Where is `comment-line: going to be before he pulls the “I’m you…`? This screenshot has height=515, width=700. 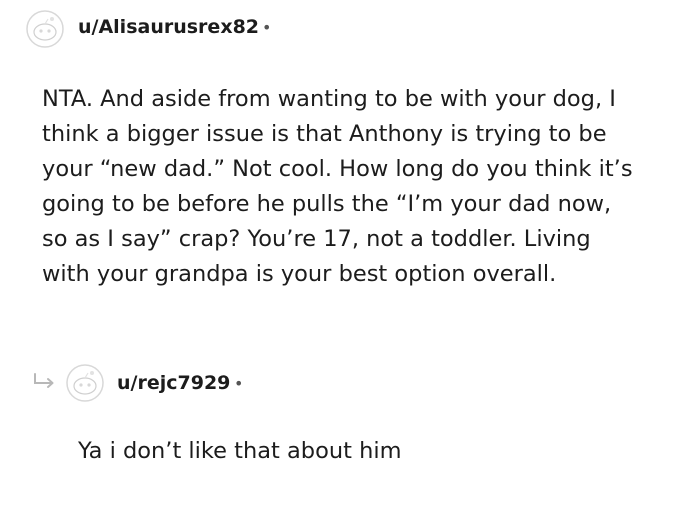
comment-line: going to be before he pulls the “I’m you… is located at coordinates (327, 204).